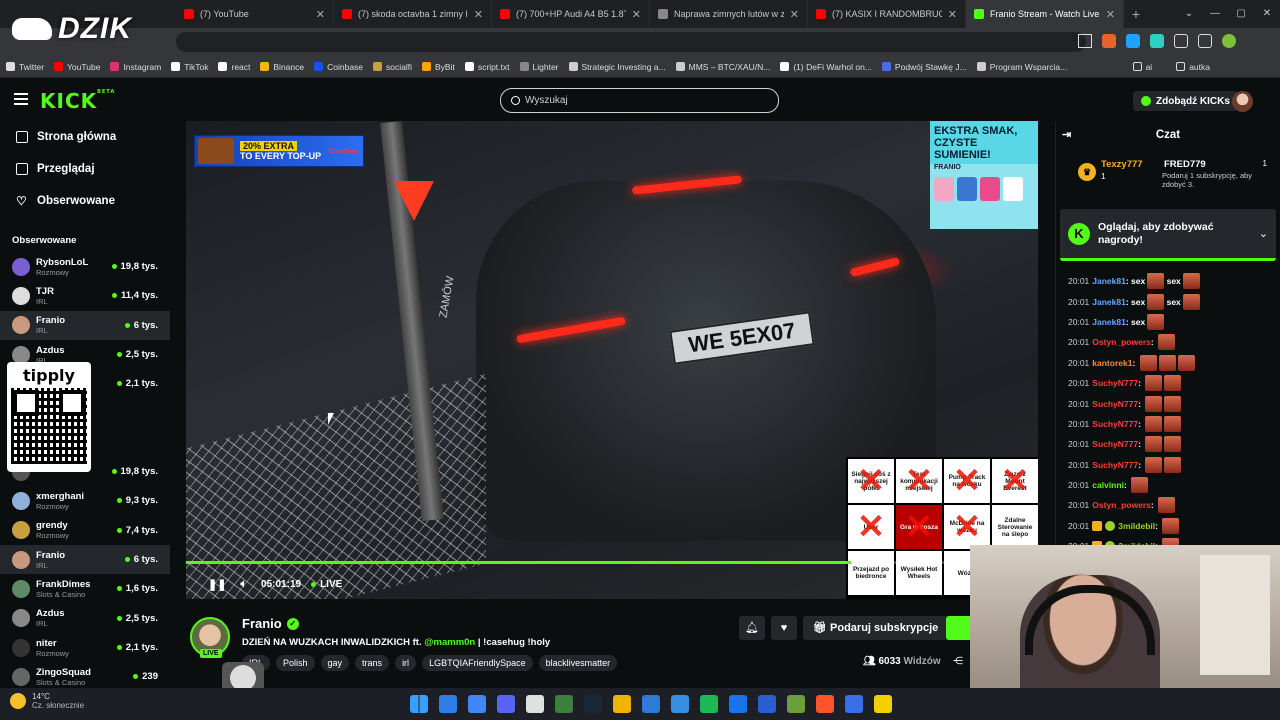 The image size is (1280, 720). I want to click on followed-channel: FrankDimes Slots & Casino 1,6 tys., so click(85, 588).